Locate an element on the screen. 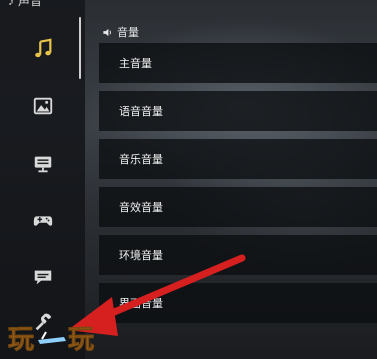  sidebar-item-chat is located at coordinates (42, 277).